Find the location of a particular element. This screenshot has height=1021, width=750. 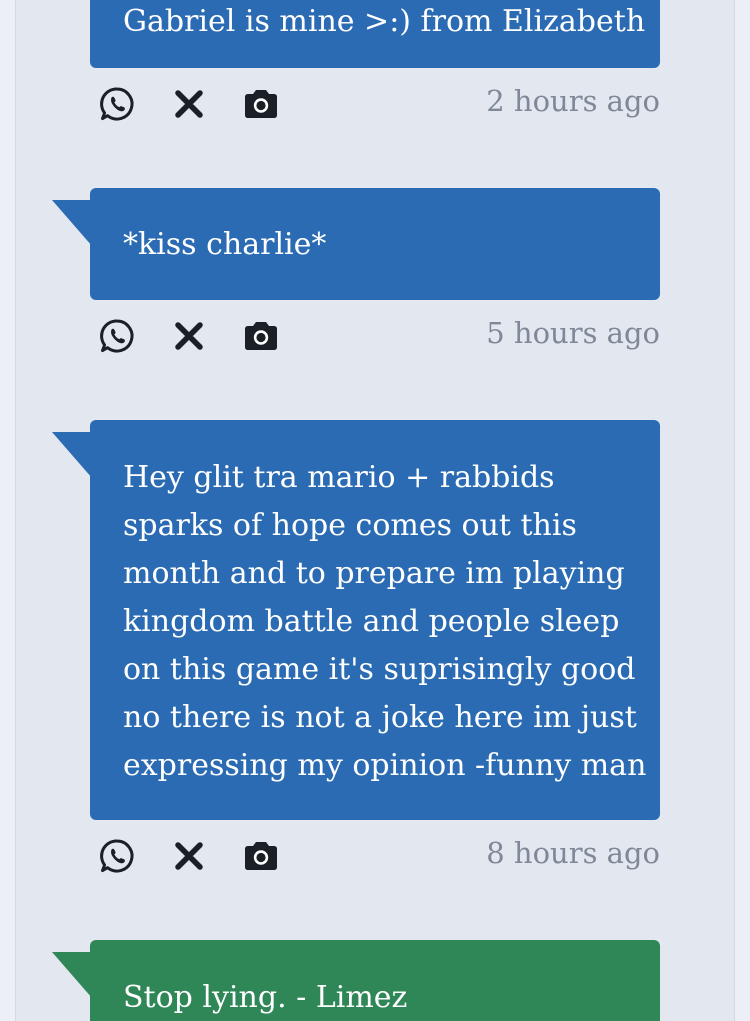

message-timestamp: 8 hours ago is located at coordinates (573, 853).